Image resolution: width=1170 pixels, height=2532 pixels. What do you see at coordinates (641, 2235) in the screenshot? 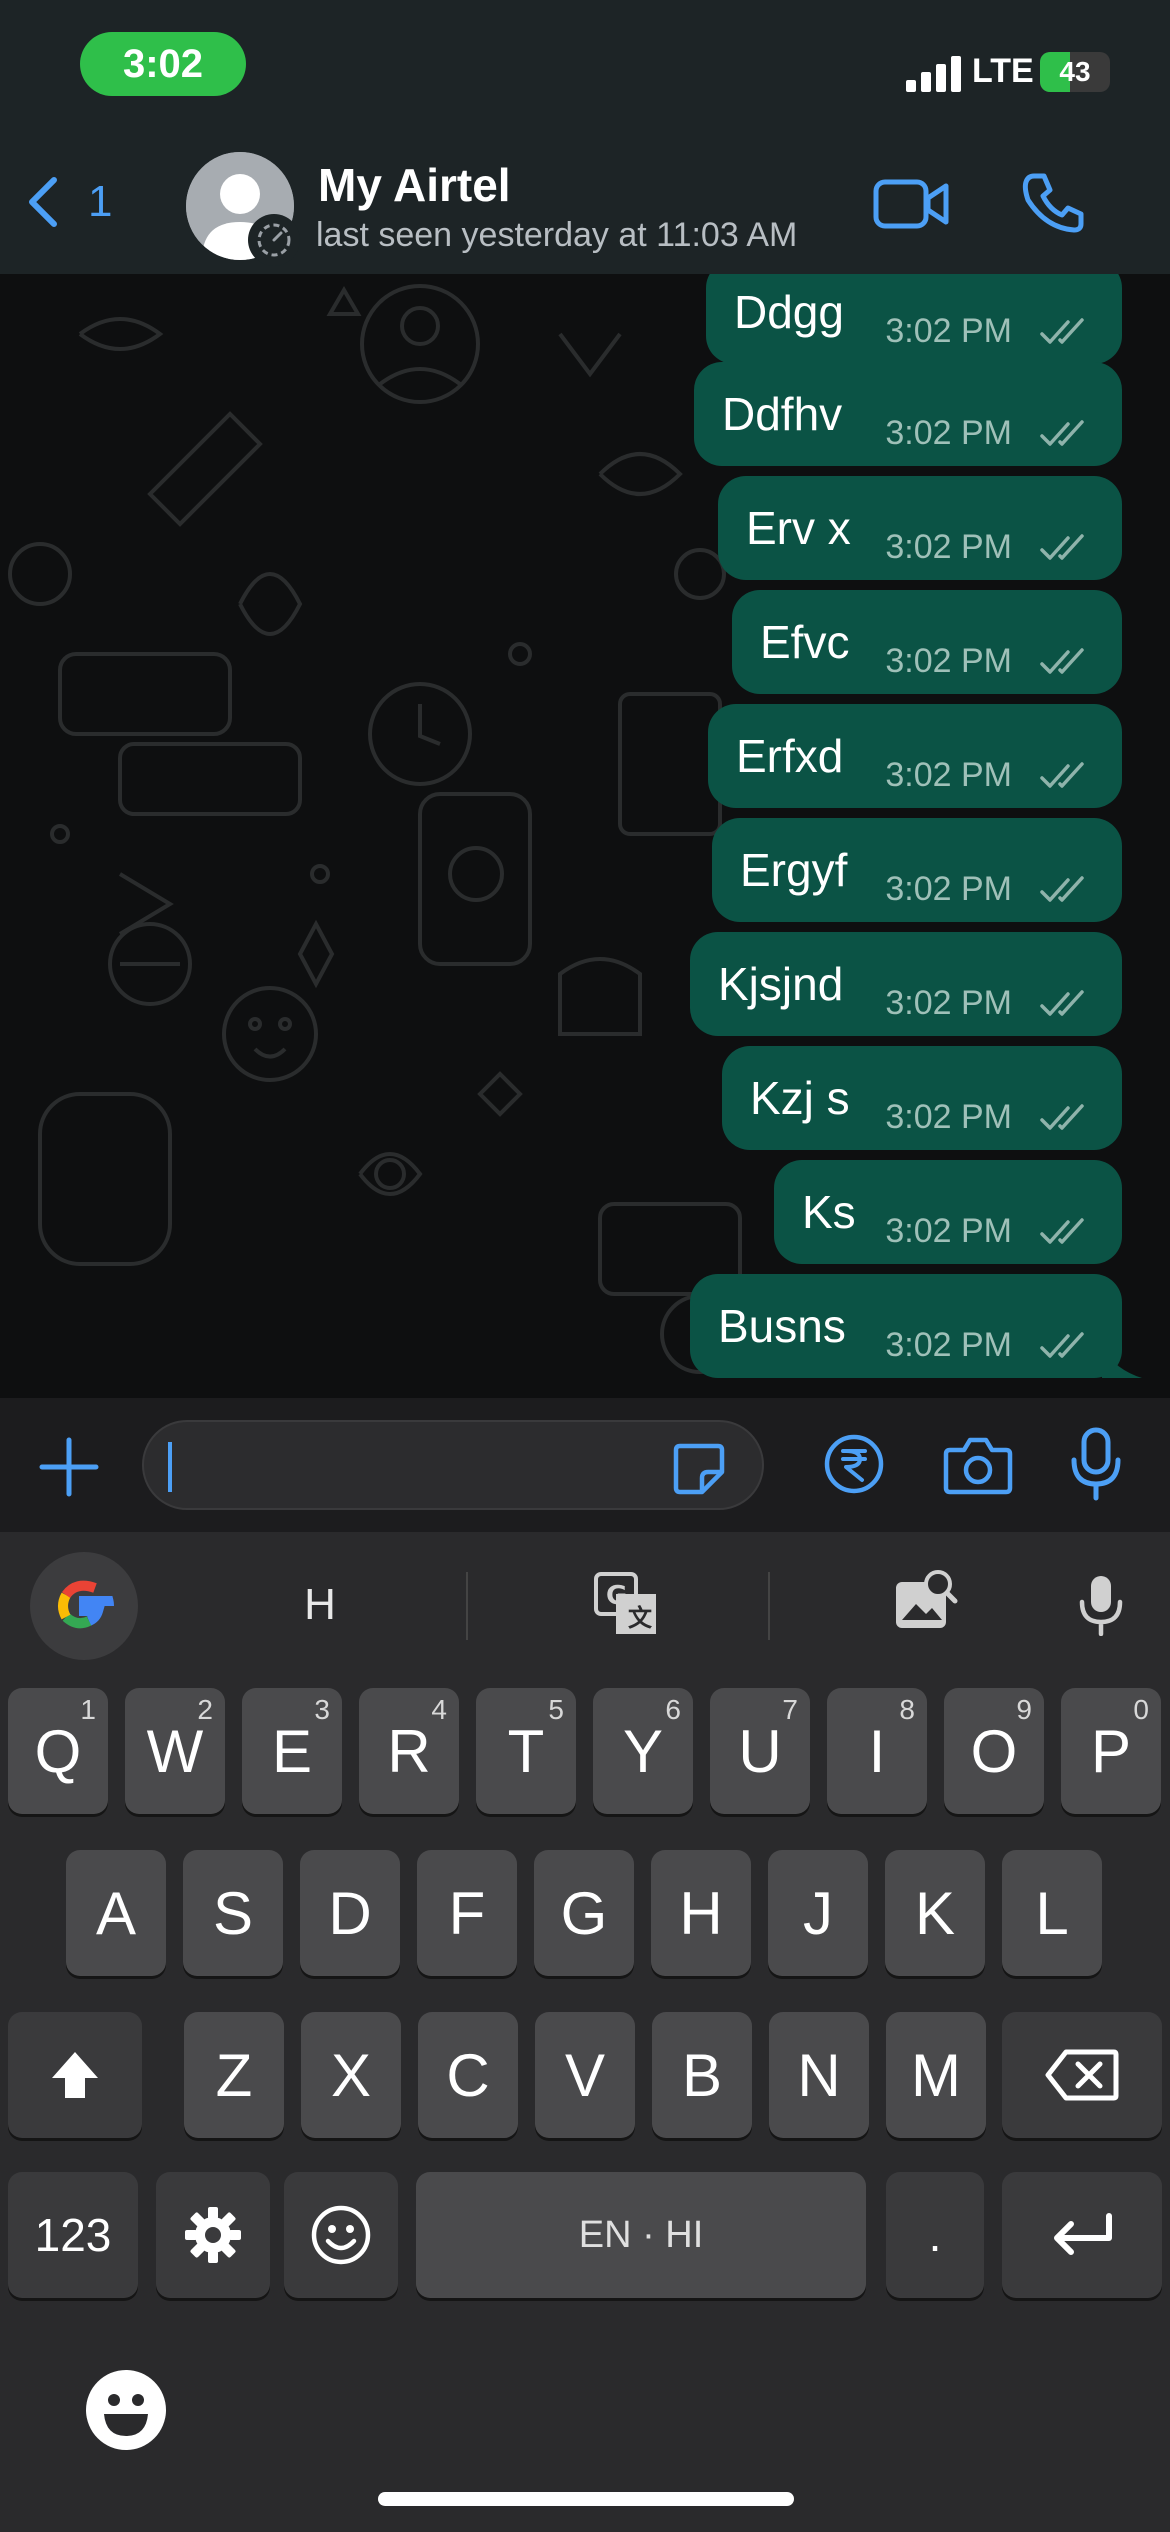
I see `space-key: EN · HI` at bounding box center [641, 2235].